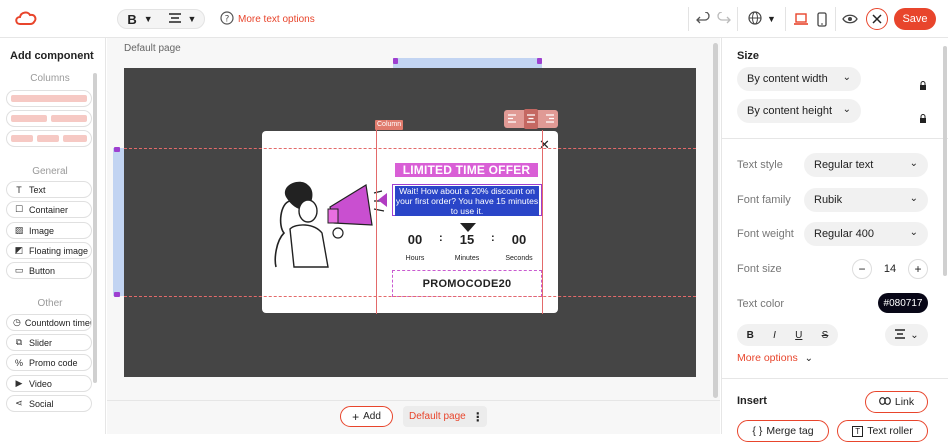 This screenshot has height=442, width=948. What do you see at coordinates (798, 335) in the screenshot?
I see `underline-button: U` at bounding box center [798, 335].